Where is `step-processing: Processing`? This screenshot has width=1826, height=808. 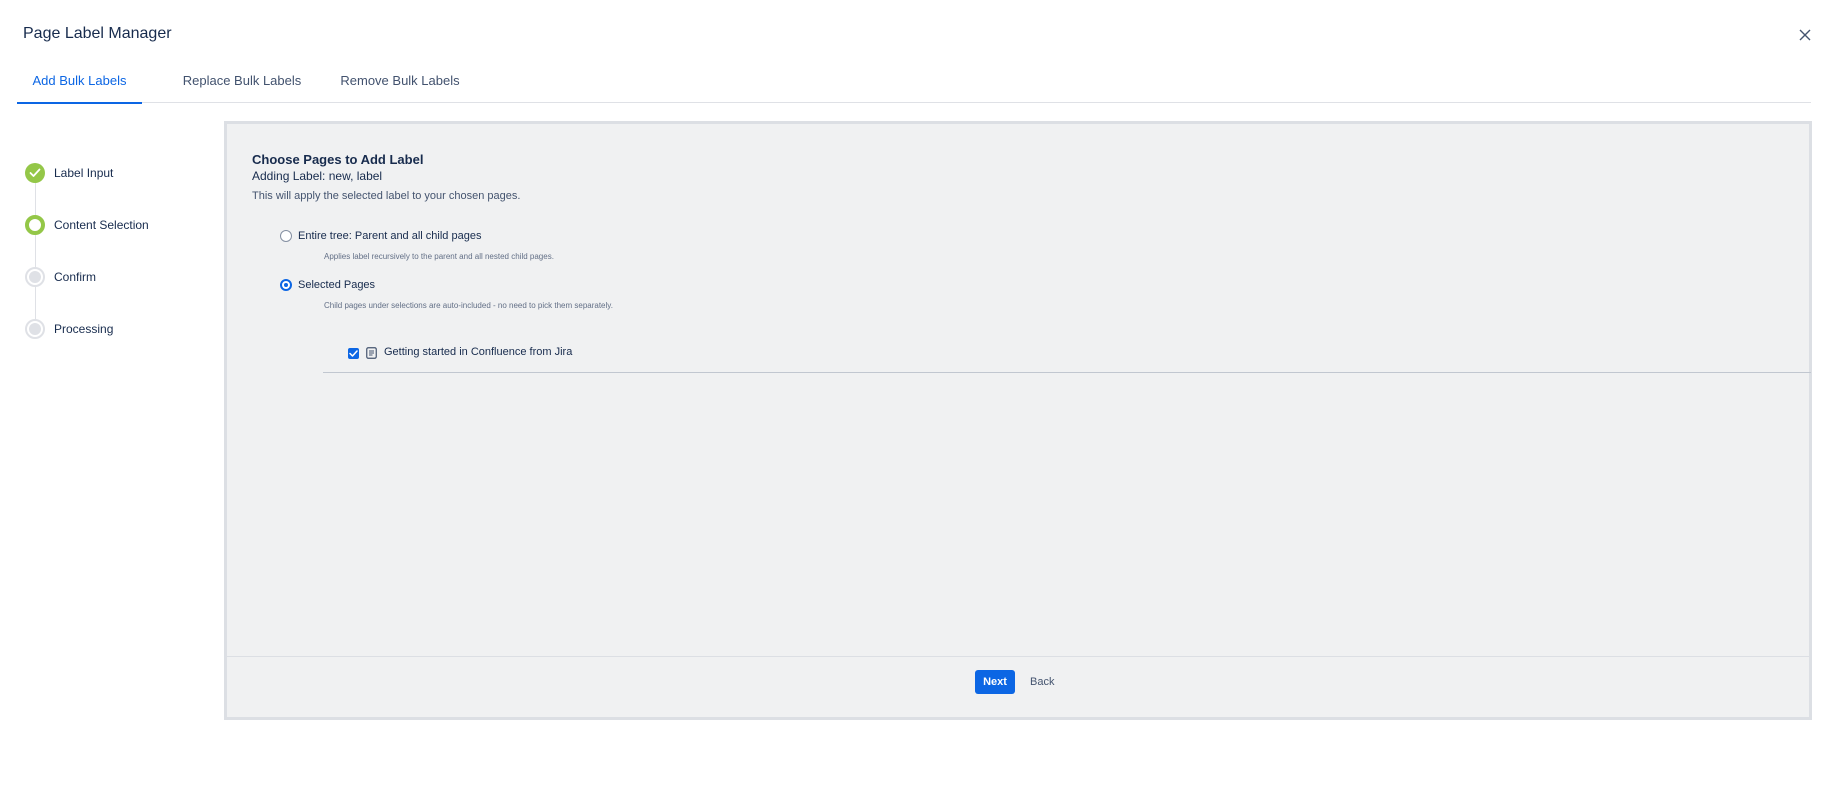 step-processing: Processing is located at coordinates (69, 329).